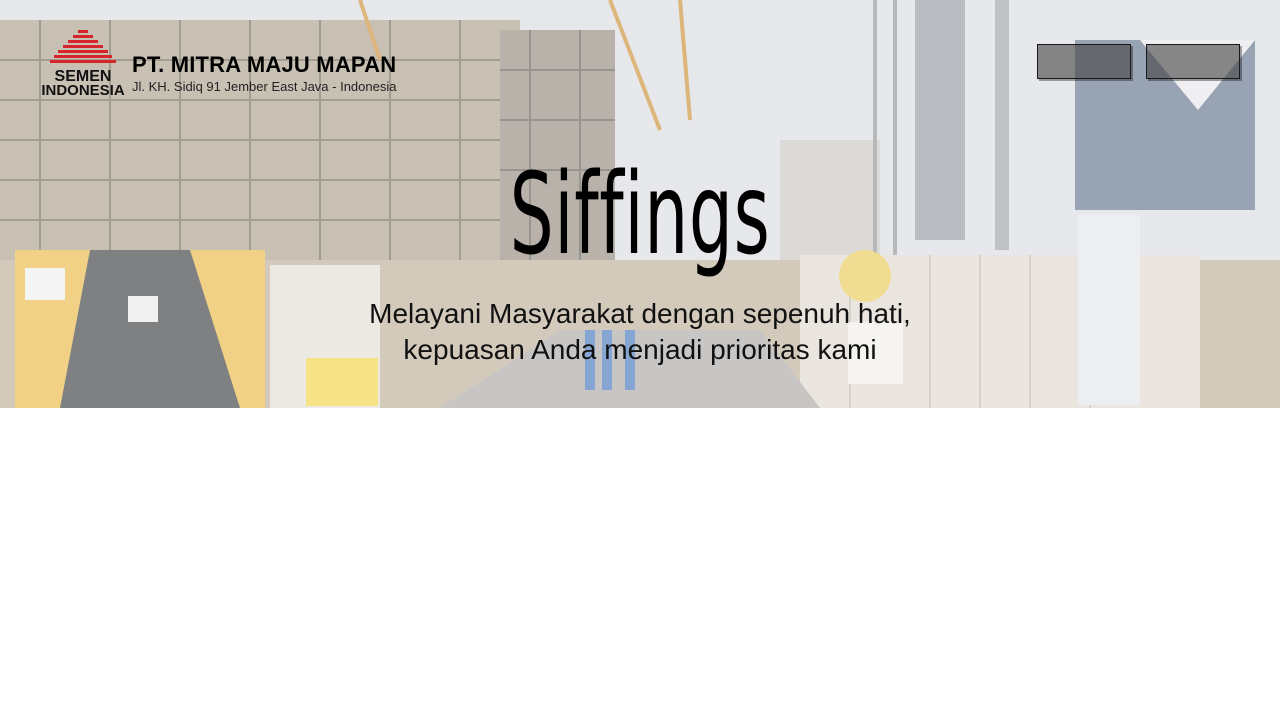 The height and width of the screenshot is (720, 1280). I want to click on hero-subtitle-line-1: Melayani Masyarakat dengan sepenuh hati,, so click(640, 313).